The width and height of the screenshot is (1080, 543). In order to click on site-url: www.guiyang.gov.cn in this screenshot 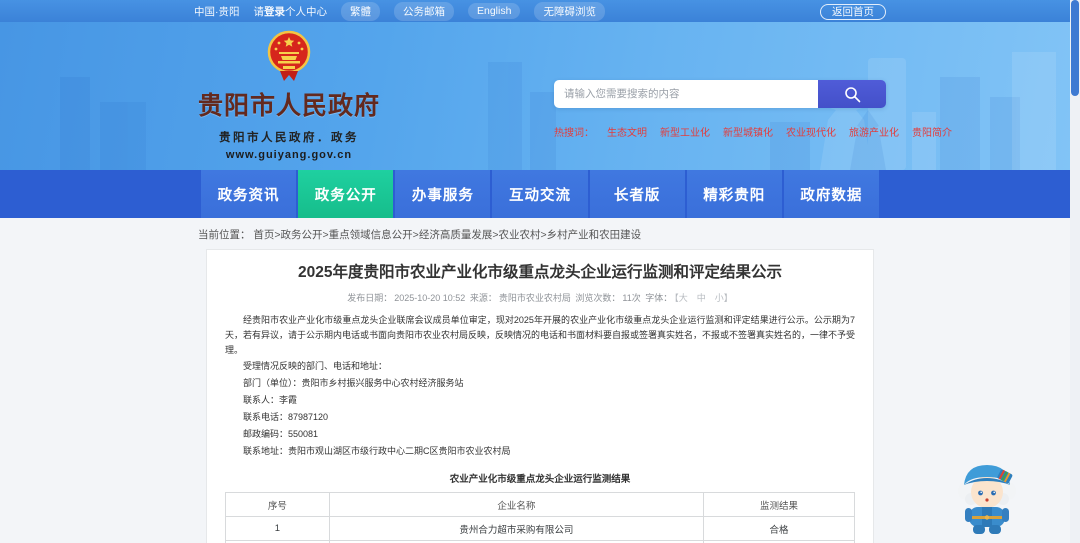, I will do `click(289, 155)`.